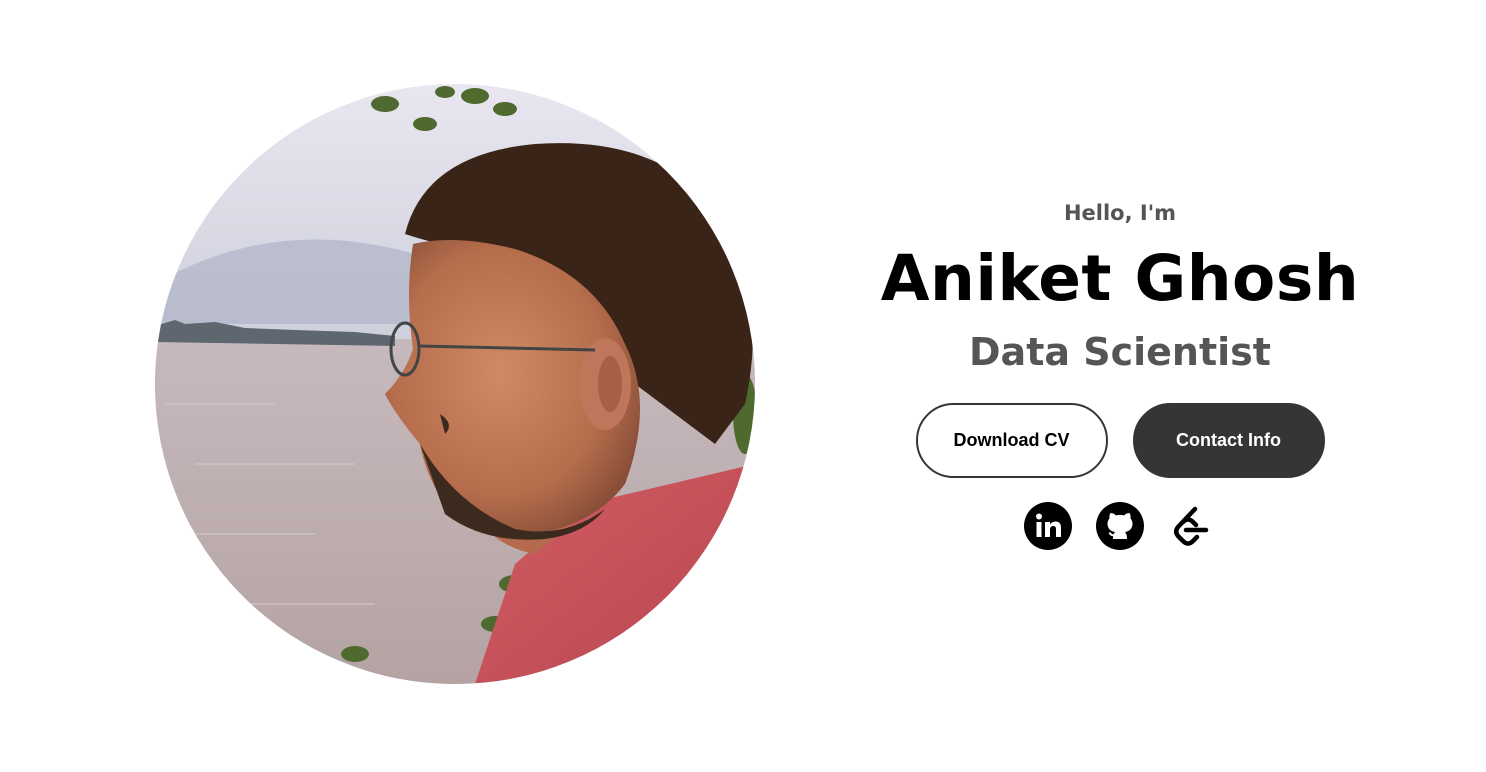  I want to click on contact-info-button: Contact Info, so click(1228, 440).